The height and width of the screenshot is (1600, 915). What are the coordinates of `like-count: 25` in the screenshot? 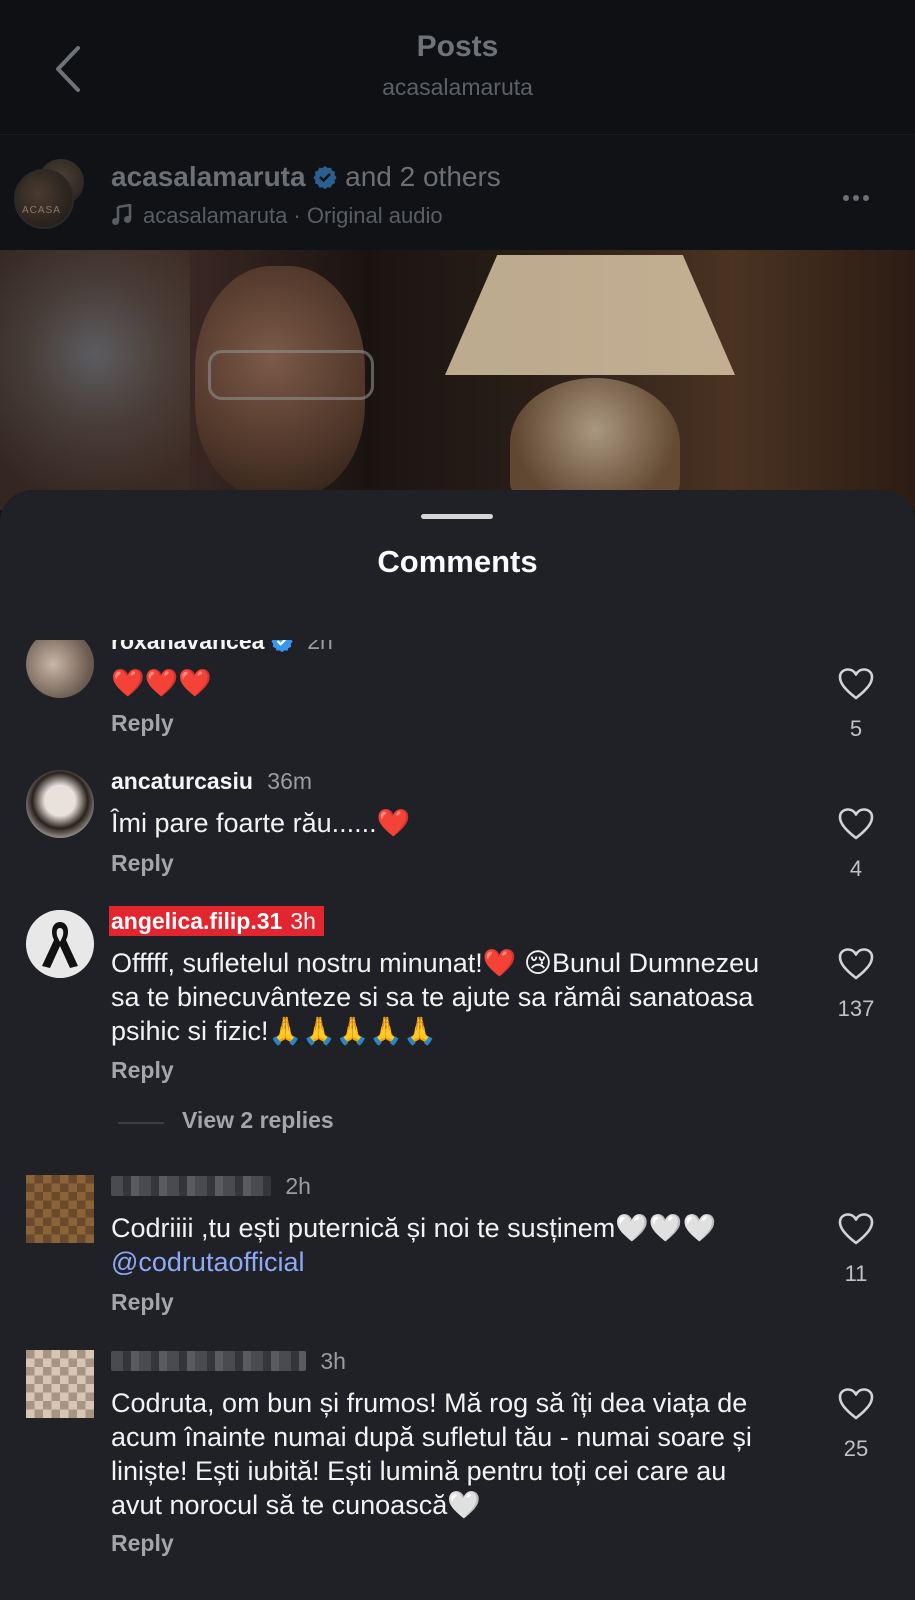 It's located at (856, 1448).